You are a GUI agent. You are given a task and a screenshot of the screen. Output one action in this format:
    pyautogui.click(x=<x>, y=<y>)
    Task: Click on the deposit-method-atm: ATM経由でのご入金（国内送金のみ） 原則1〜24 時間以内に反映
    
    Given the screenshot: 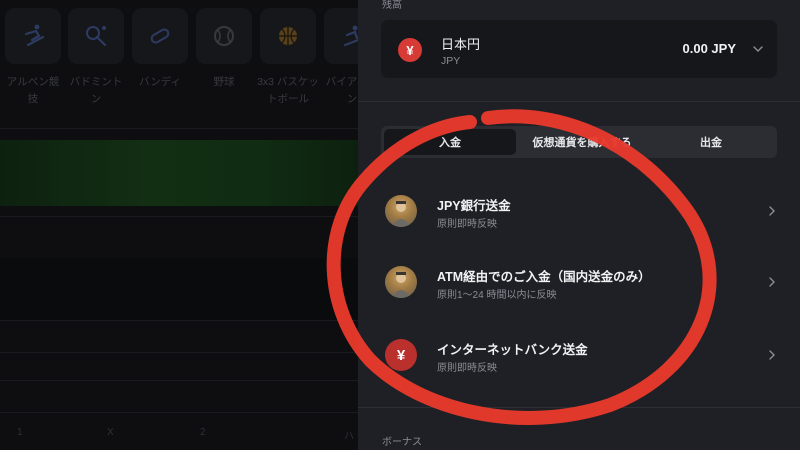 What is the action you would take?
    pyautogui.click(x=579, y=282)
    